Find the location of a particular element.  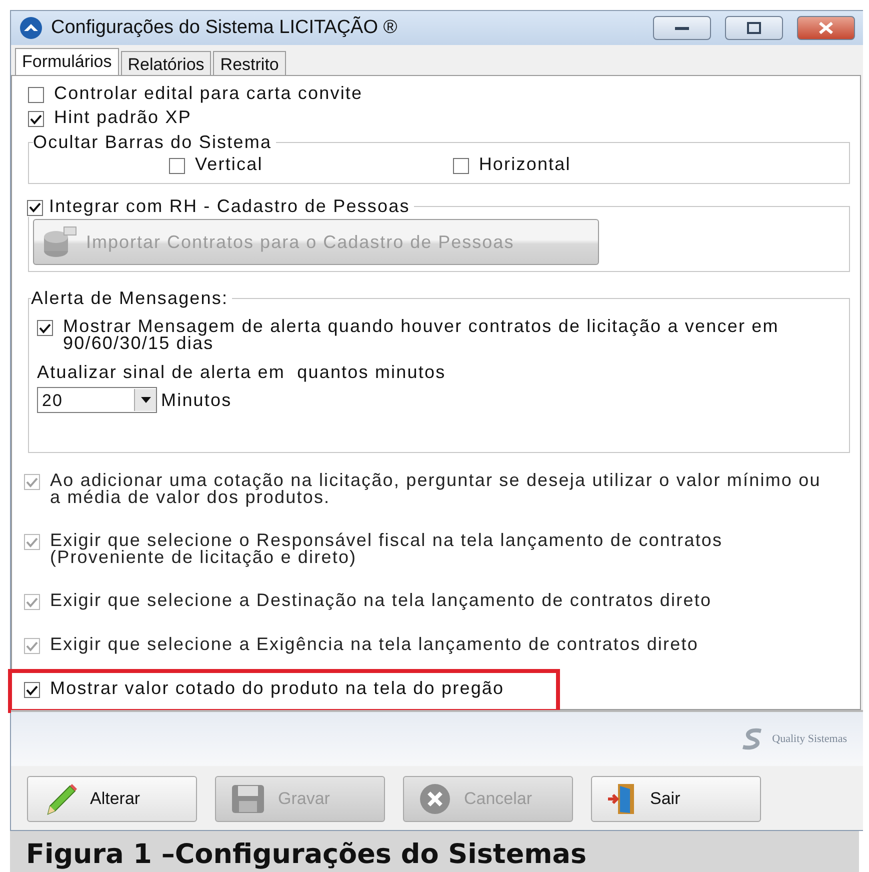

group-title: Alerta de Mensagens: is located at coordinates (130, 298).